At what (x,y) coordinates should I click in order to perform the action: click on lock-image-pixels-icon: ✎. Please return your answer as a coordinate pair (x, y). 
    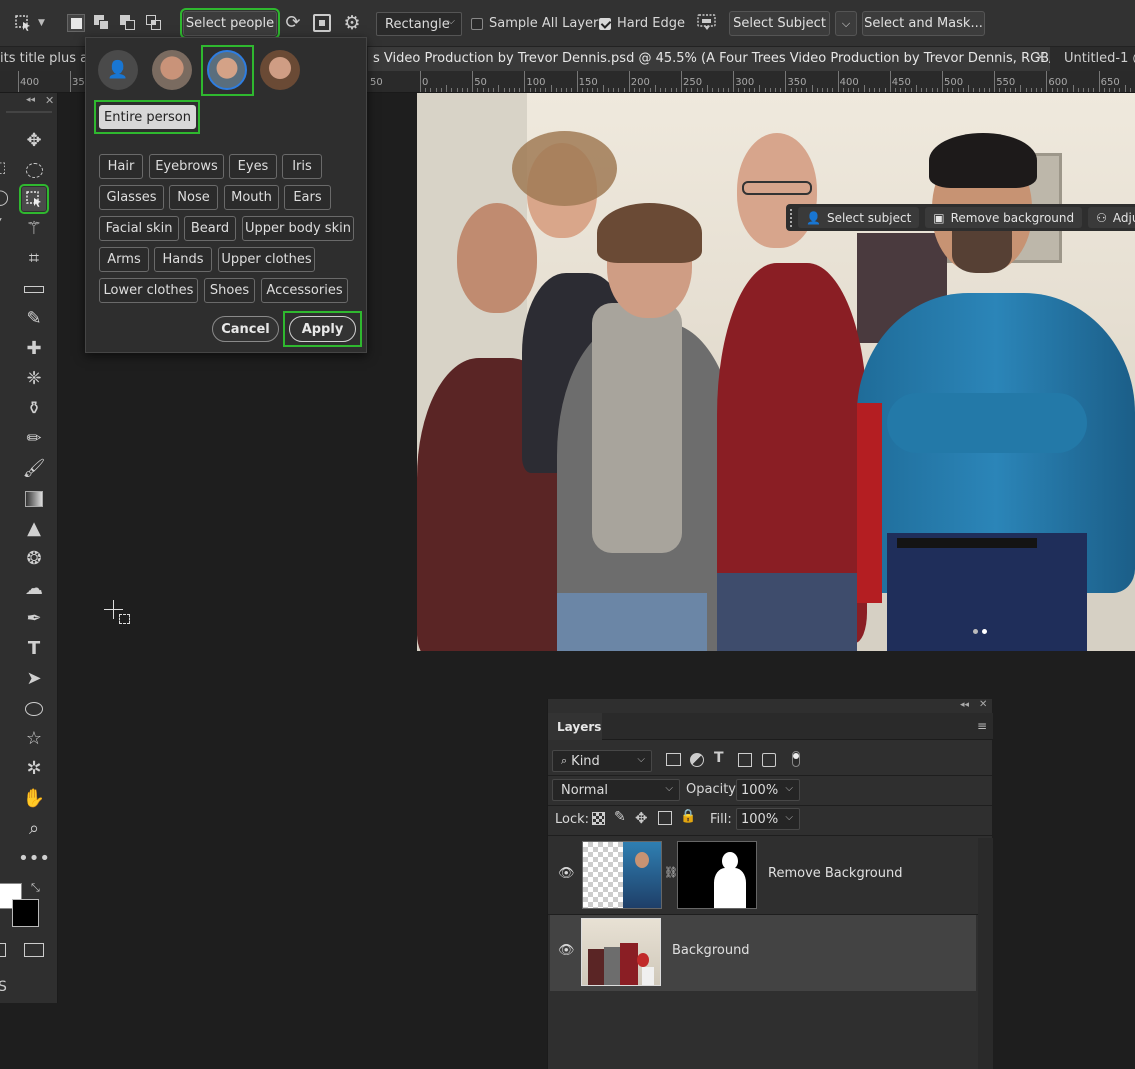
    Looking at the image, I should click on (620, 817).